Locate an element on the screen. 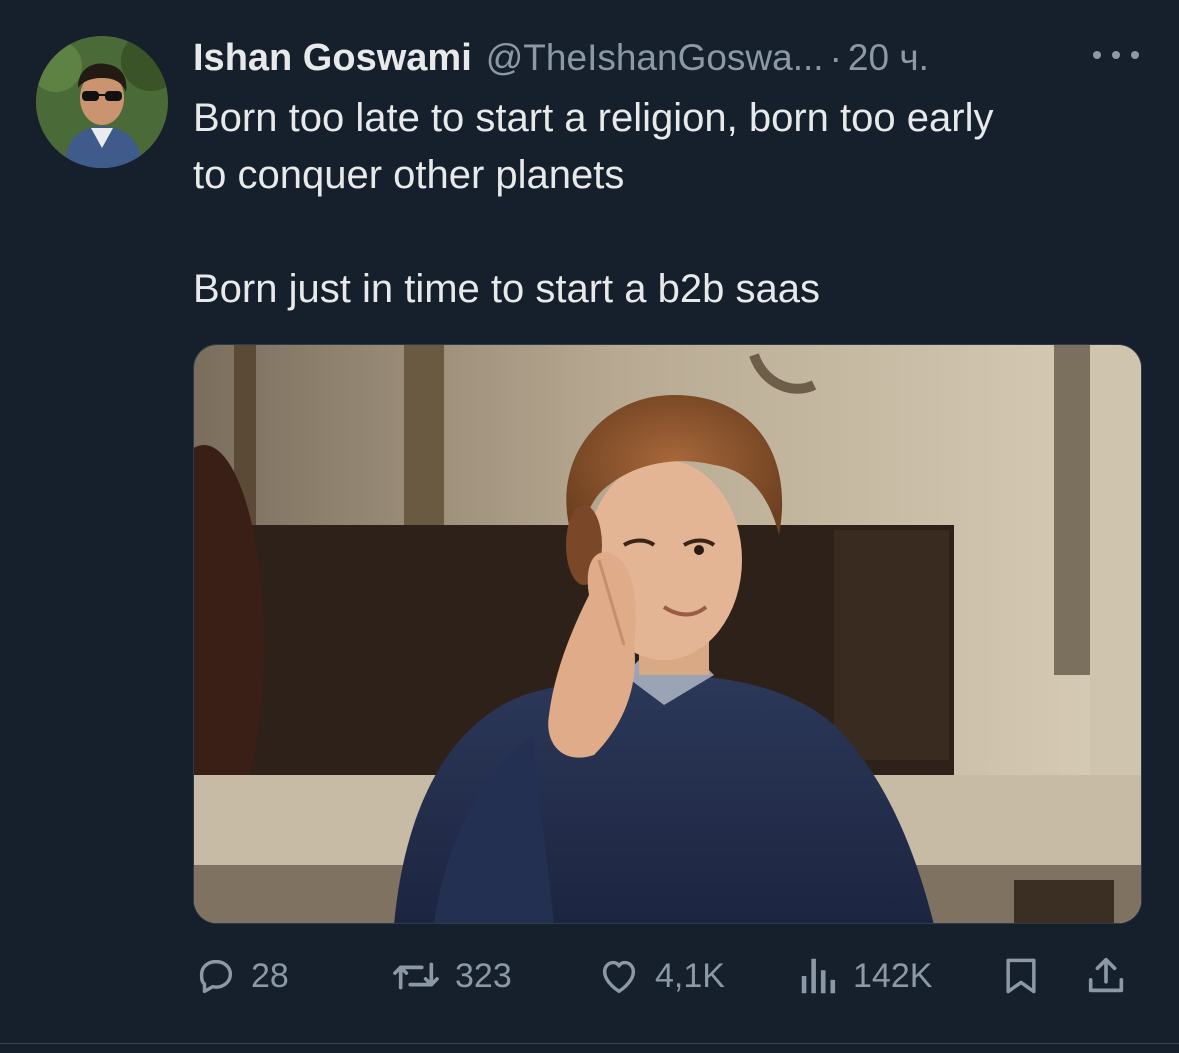 The width and height of the screenshot is (1179, 1053). share-icon is located at coordinates (1106, 975).